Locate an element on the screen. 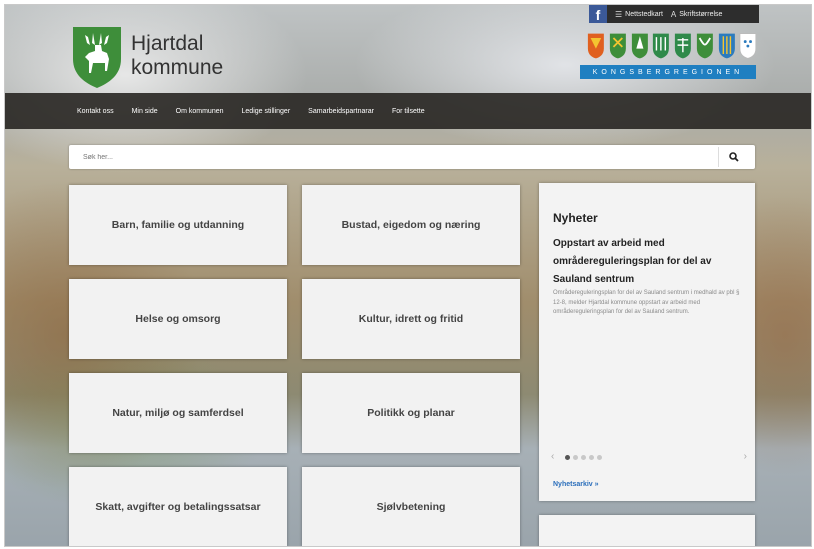  site-name-line2: kommune is located at coordinates (177, 67).